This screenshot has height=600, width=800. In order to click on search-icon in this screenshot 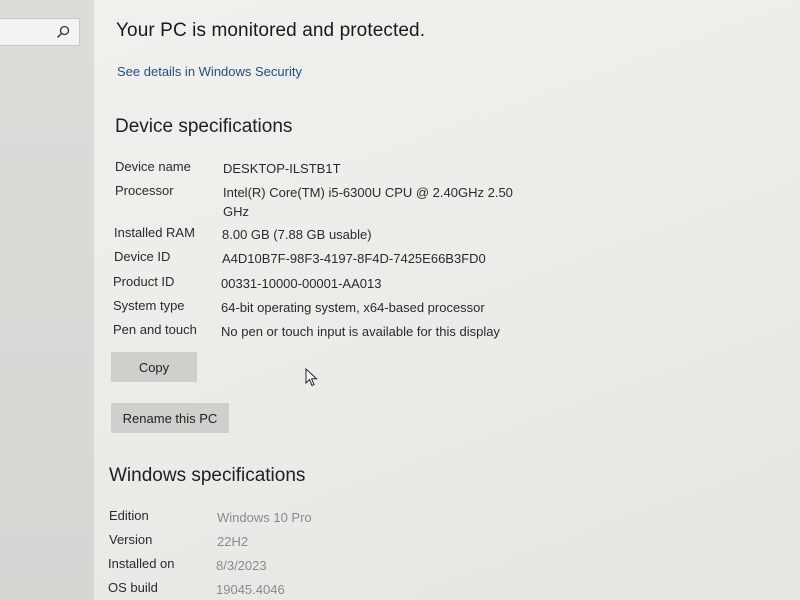, I will do `click(63, 32)`.